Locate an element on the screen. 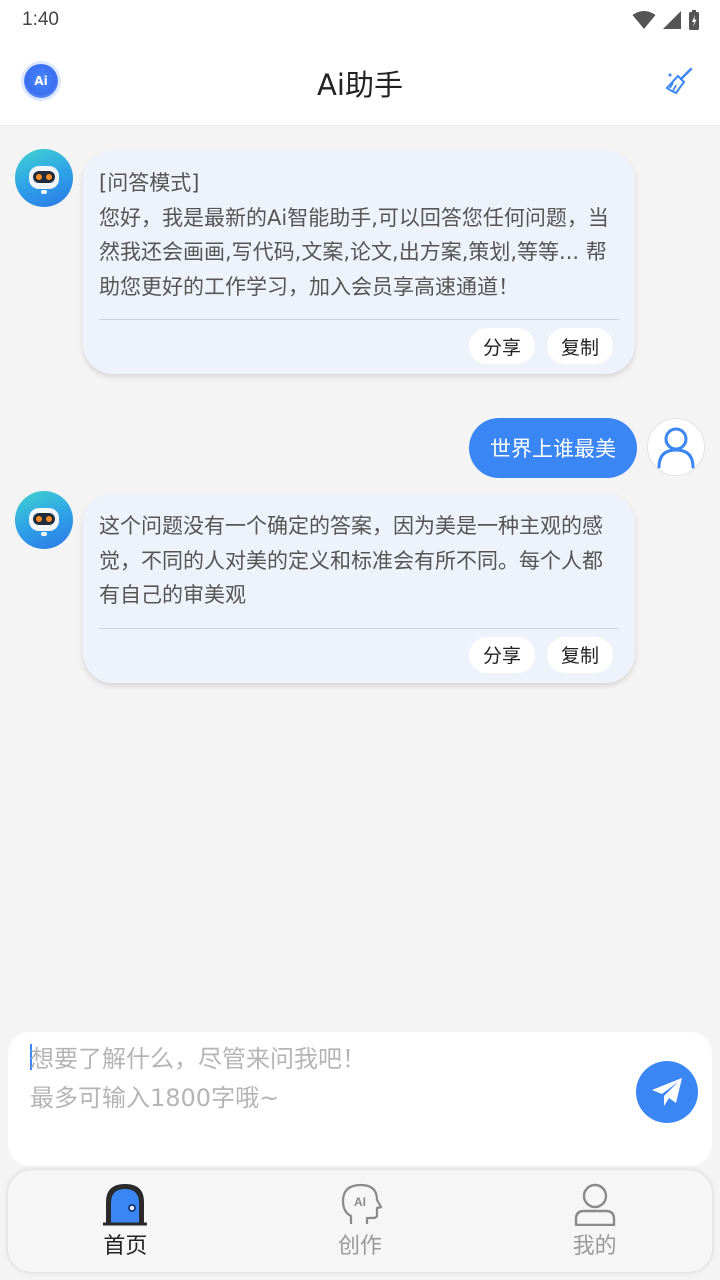 This screenshot has height=1280, width=720. svg-text: AI is located at coordinates (360, 1202).